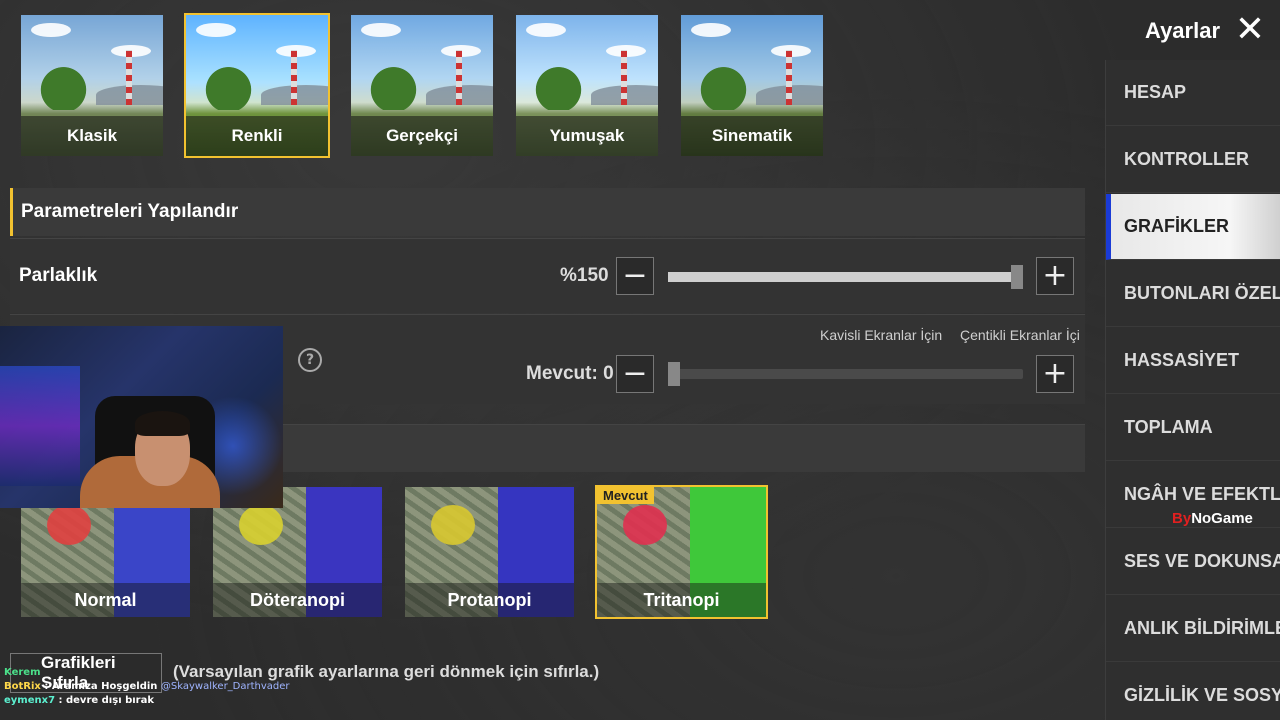 The height and width of the screenshot is (720, 1280). I want to click on sidebar-item-hesap: HESAP, so click(1193, 93).